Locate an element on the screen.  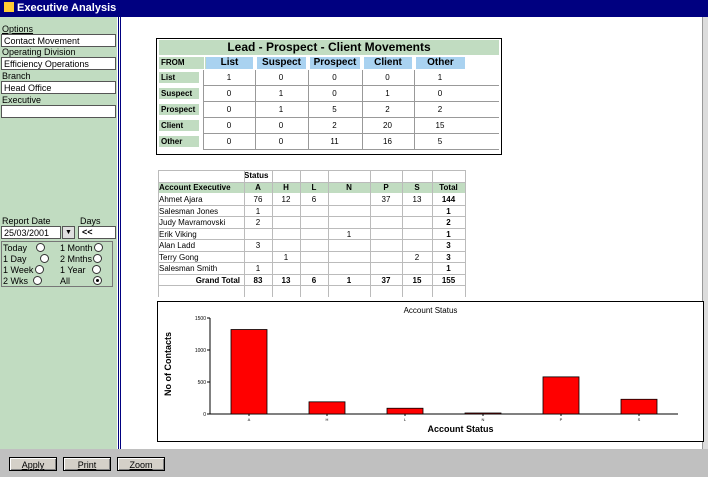
print-button-label: Print is located at coordinates (87, 465).